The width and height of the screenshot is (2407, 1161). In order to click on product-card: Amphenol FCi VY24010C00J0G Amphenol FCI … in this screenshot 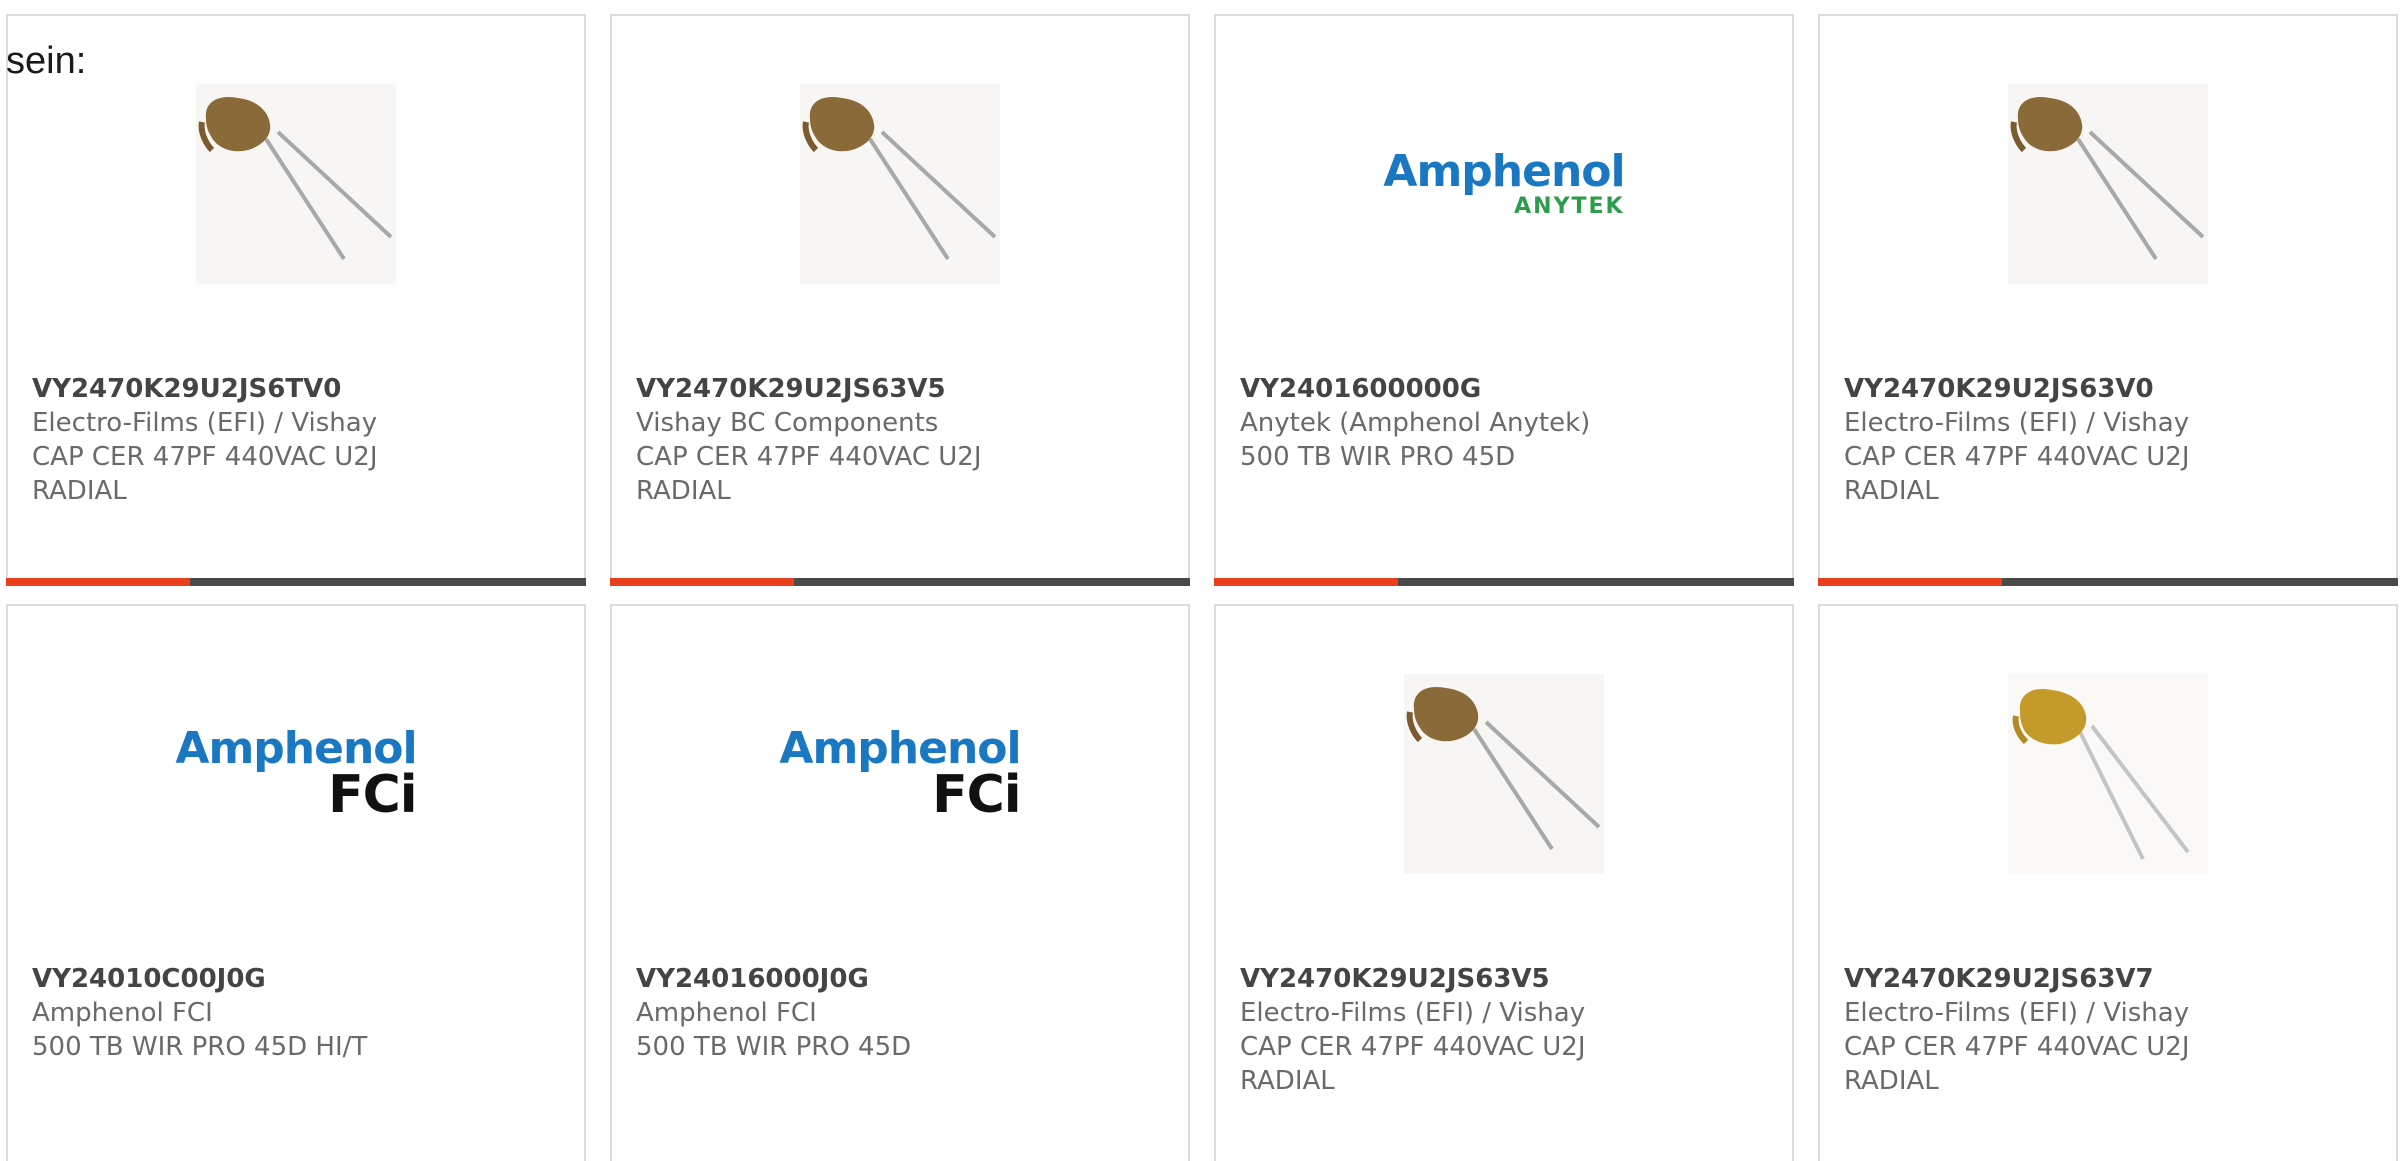, I will do `click(296, 882)`.